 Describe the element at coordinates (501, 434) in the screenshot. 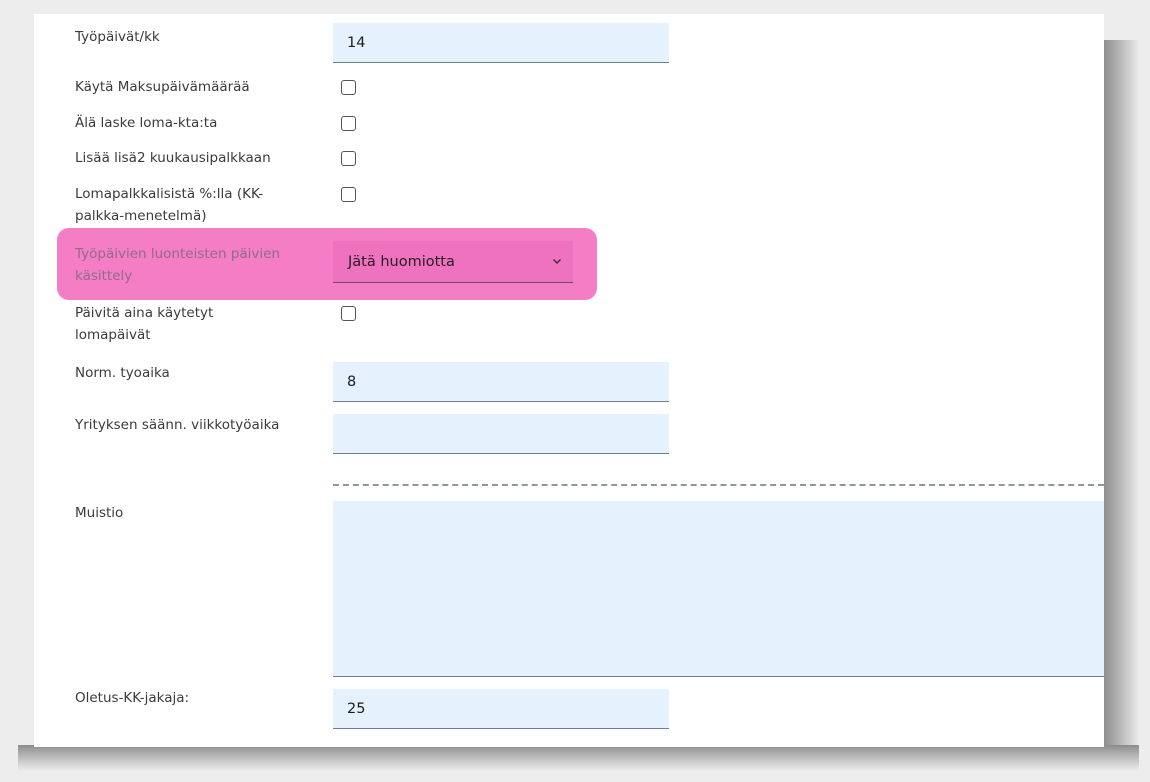

I see `company-weekly-hours-input` at that location.